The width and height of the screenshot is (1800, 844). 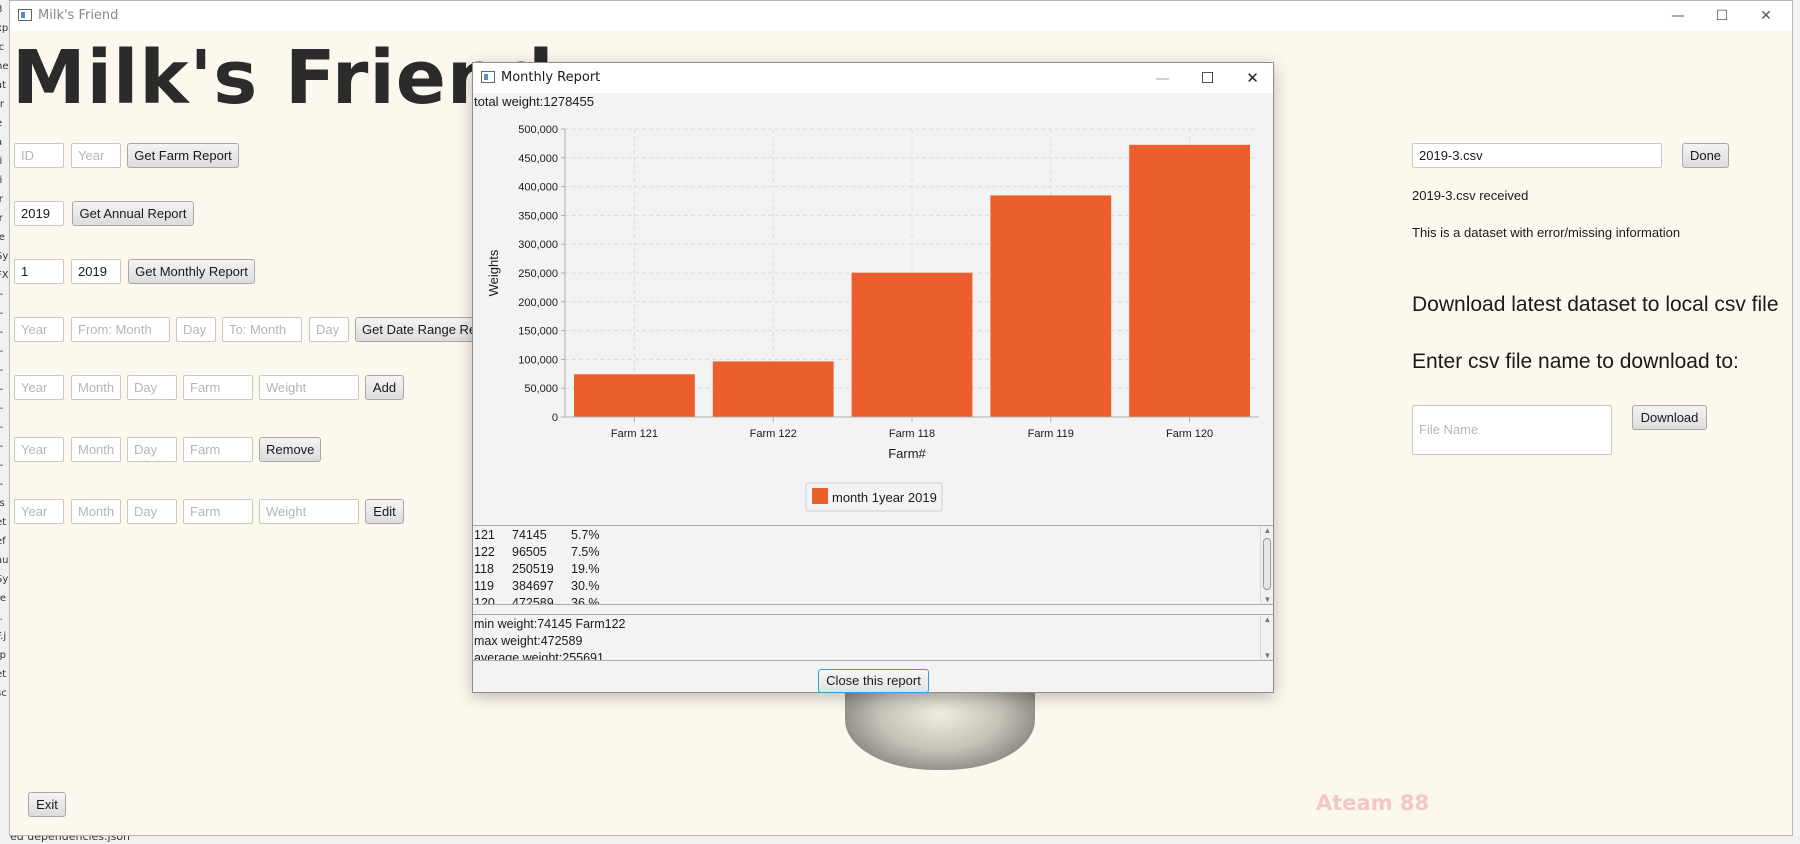 I want to click on percent-cell: 36.%, so click(x=585, y=600).